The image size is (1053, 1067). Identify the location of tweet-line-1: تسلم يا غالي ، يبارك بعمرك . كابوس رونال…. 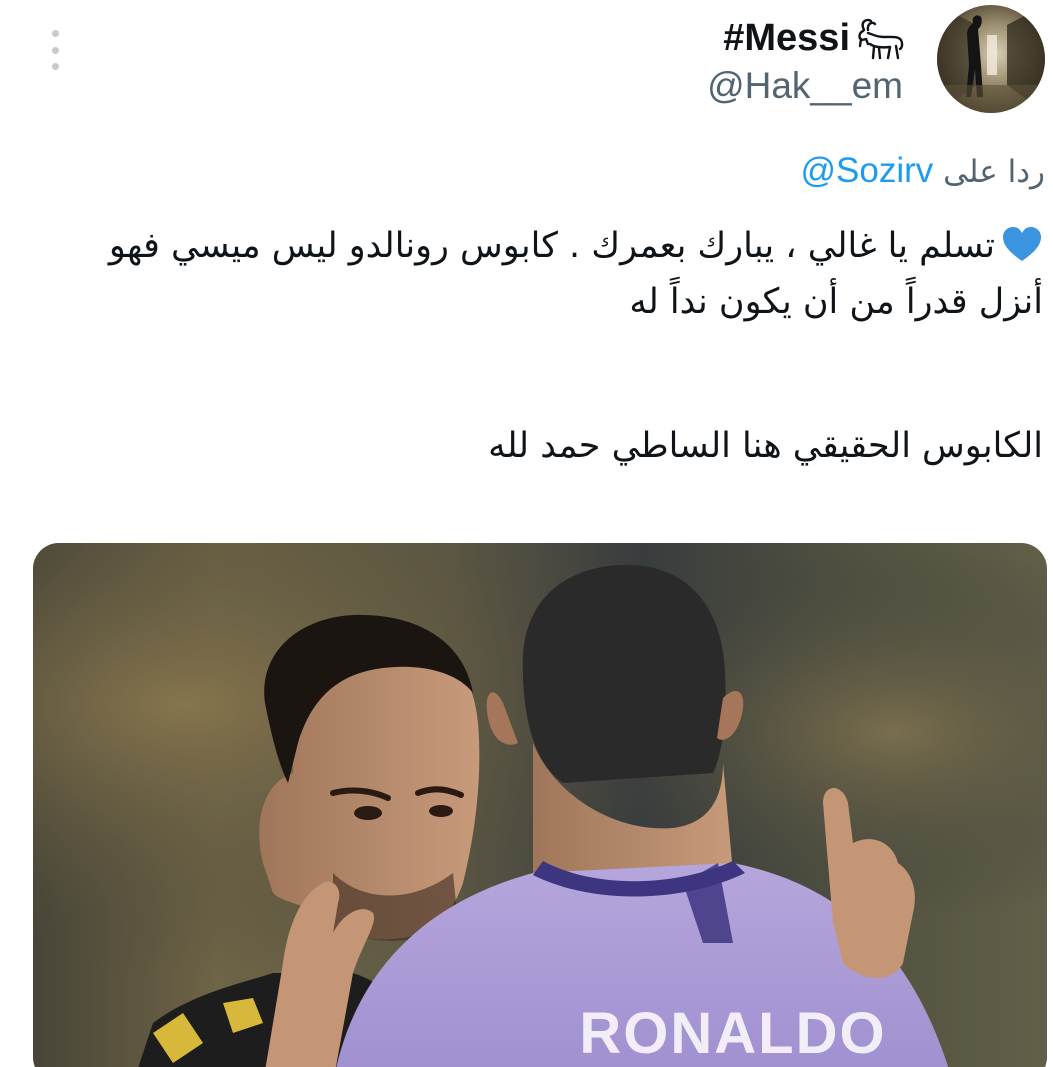
(575, 274).